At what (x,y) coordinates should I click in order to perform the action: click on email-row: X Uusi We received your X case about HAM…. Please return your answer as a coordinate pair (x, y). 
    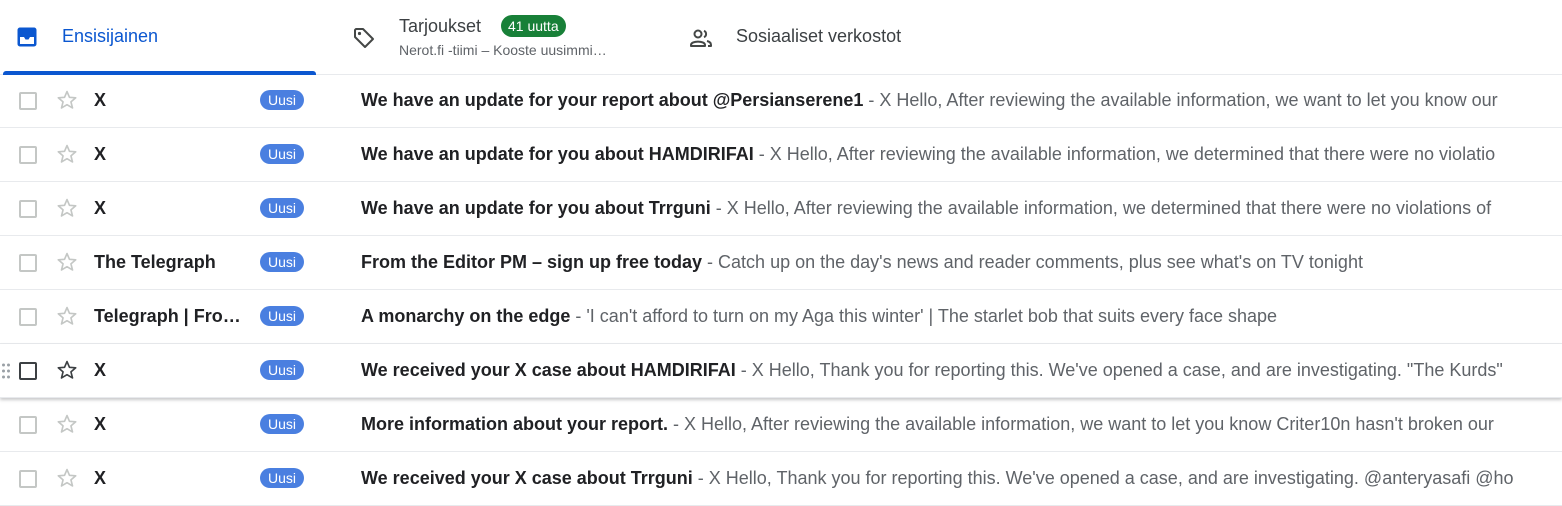
    Looking at the image, I should click on (781, 371).